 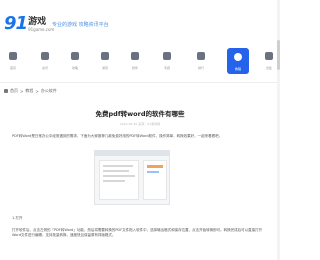 What do you see at coordinates (135, 56) in the screenshot?
I see `app-icon` at bounding box center [135, 56].